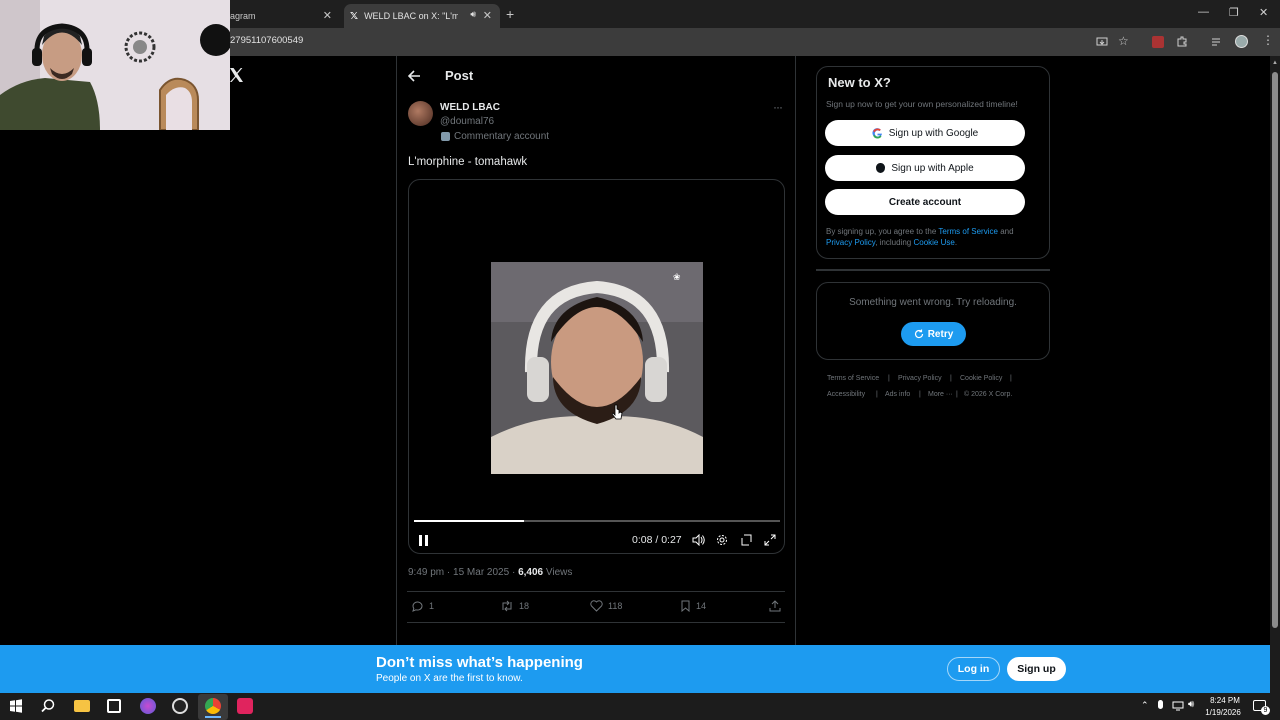 The height and width of the screenshot is (720, 1280). Describe the element at coordinates (940, 334) in the screenshot. I see `retry-label: Retry` at that location.